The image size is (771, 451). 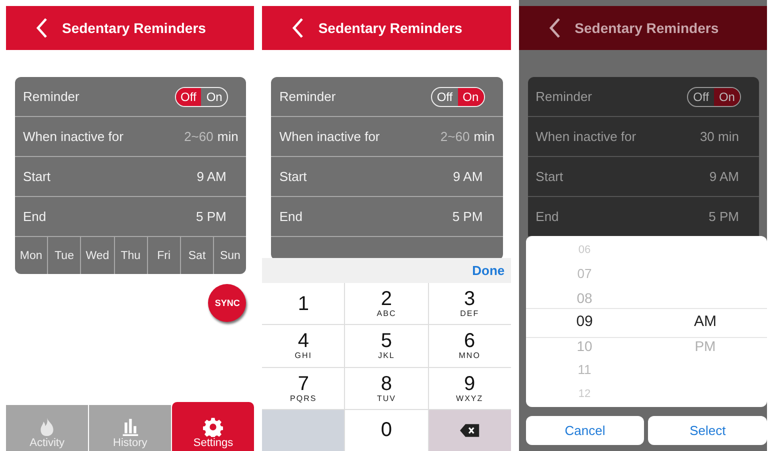 What do you see at coordinates (585, 430) in the screenshot?
I see `cancel-button: Cancel` at bounding box center [585, 430].